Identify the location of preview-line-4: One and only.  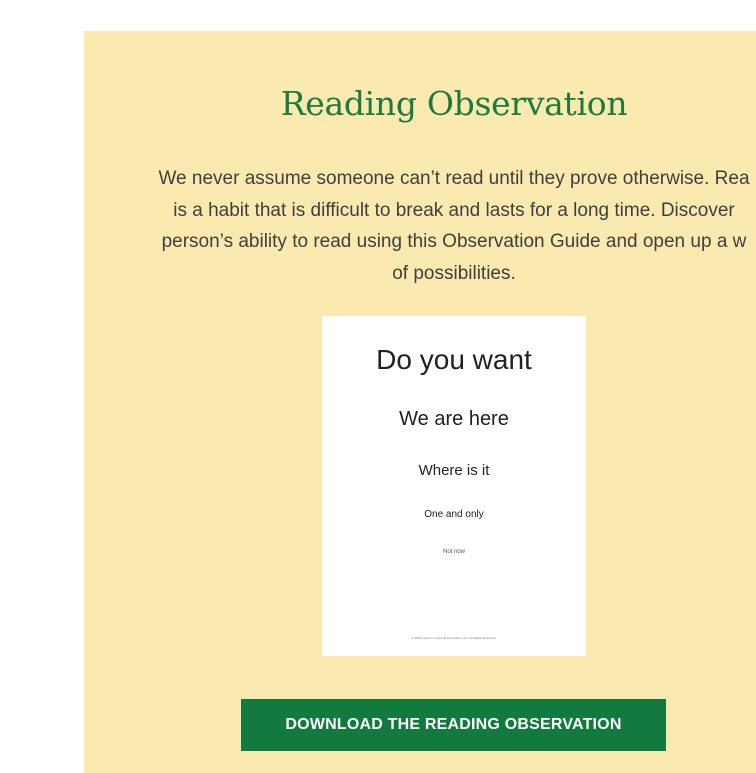
(454, 514).